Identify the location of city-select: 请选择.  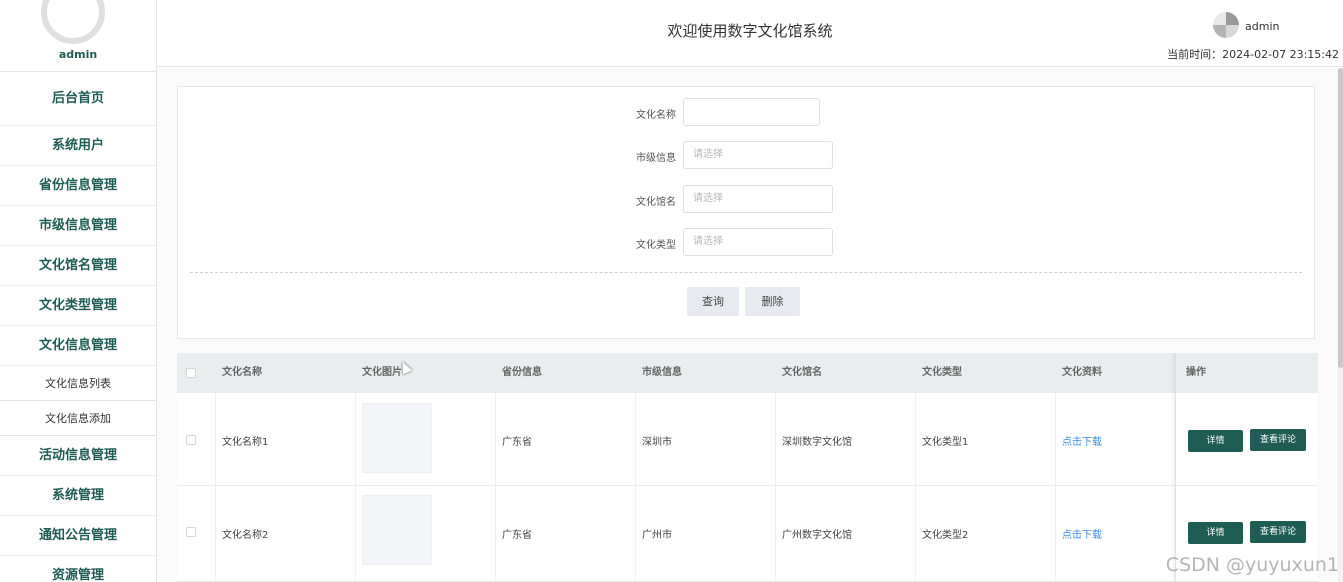
(758, 155).